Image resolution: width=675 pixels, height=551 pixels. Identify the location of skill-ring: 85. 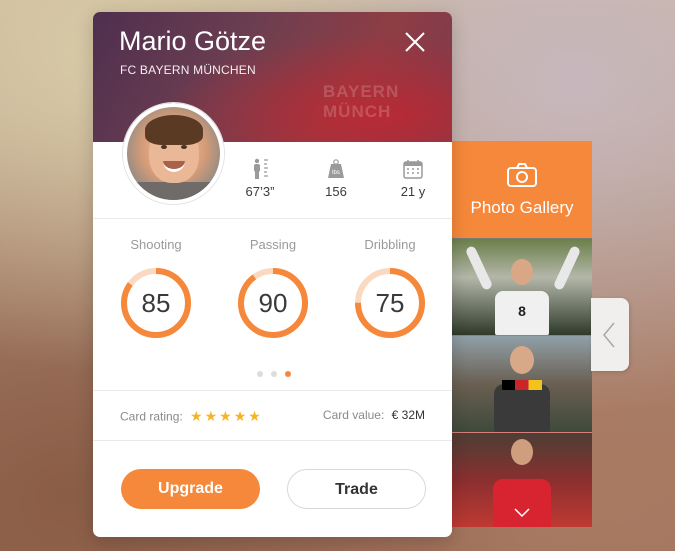
(156, 303).